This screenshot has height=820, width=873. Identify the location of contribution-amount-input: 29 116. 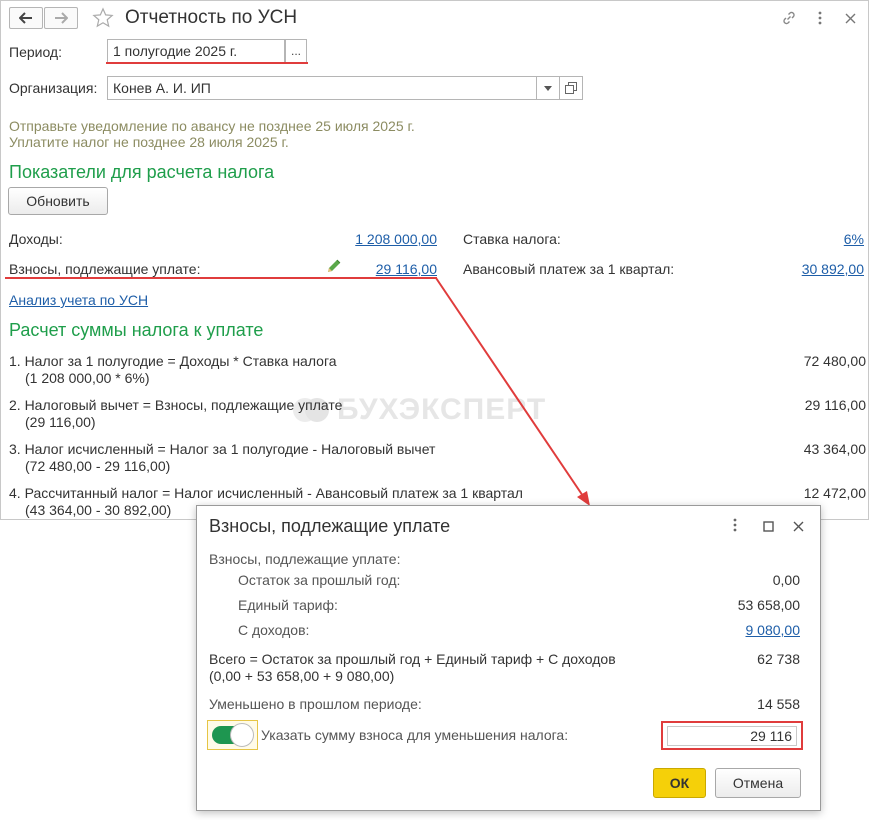
(732, 736).